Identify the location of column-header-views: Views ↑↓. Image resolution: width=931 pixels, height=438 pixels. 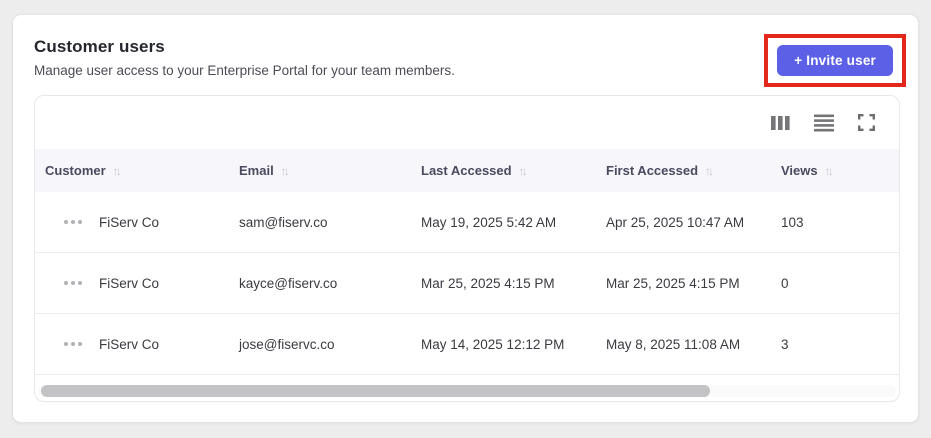
(834, 170).